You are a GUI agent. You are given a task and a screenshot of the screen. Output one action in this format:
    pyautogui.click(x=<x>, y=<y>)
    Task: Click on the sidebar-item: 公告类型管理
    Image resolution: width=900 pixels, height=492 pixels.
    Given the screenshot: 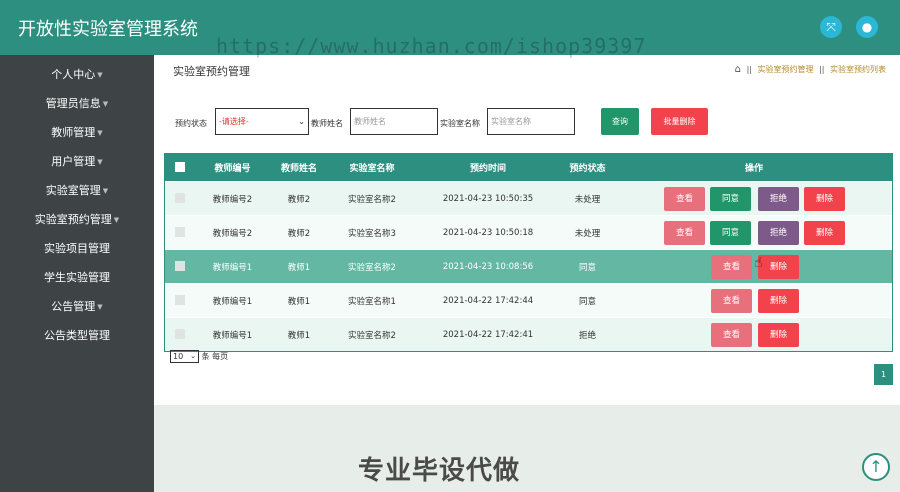 What is the action you would take?
    pyautogui.click(x=77, y=336)
    